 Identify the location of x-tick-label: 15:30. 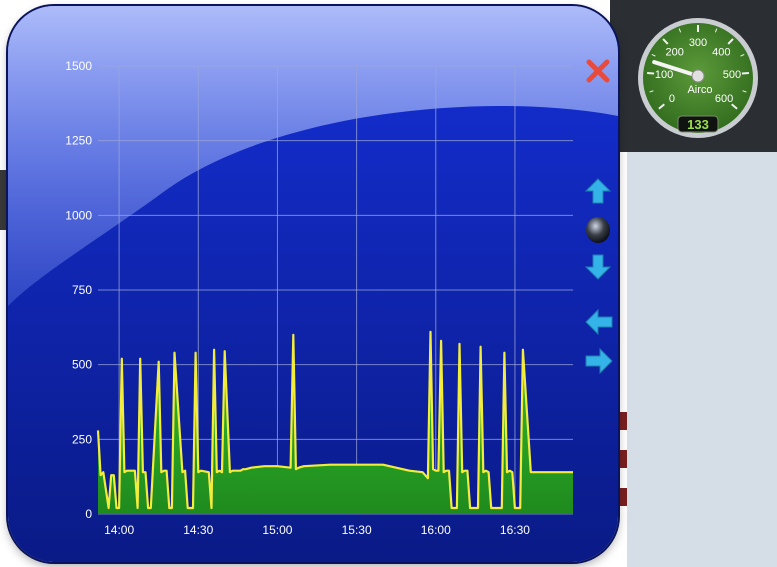
(357, 530).